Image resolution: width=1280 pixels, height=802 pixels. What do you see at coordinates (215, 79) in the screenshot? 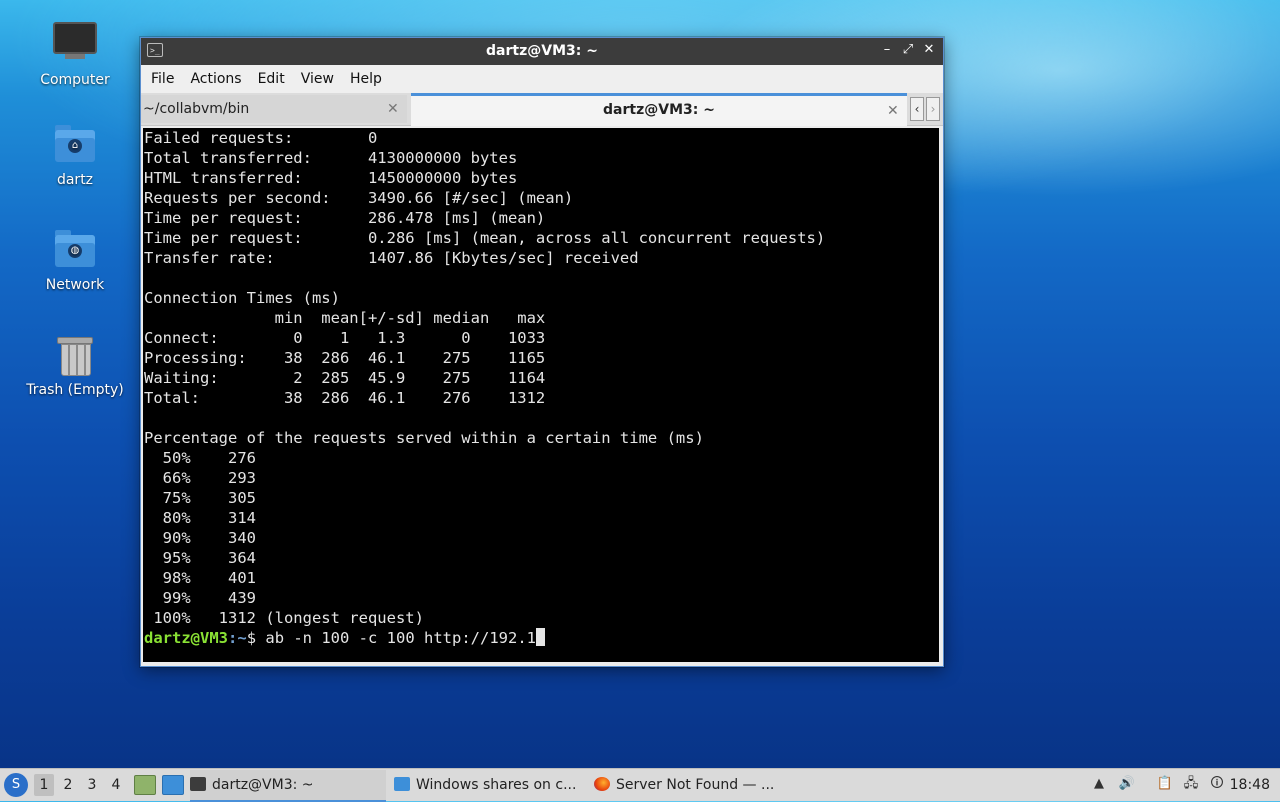
I see `menu-actions: Actions` at bounding box center [215, 79].